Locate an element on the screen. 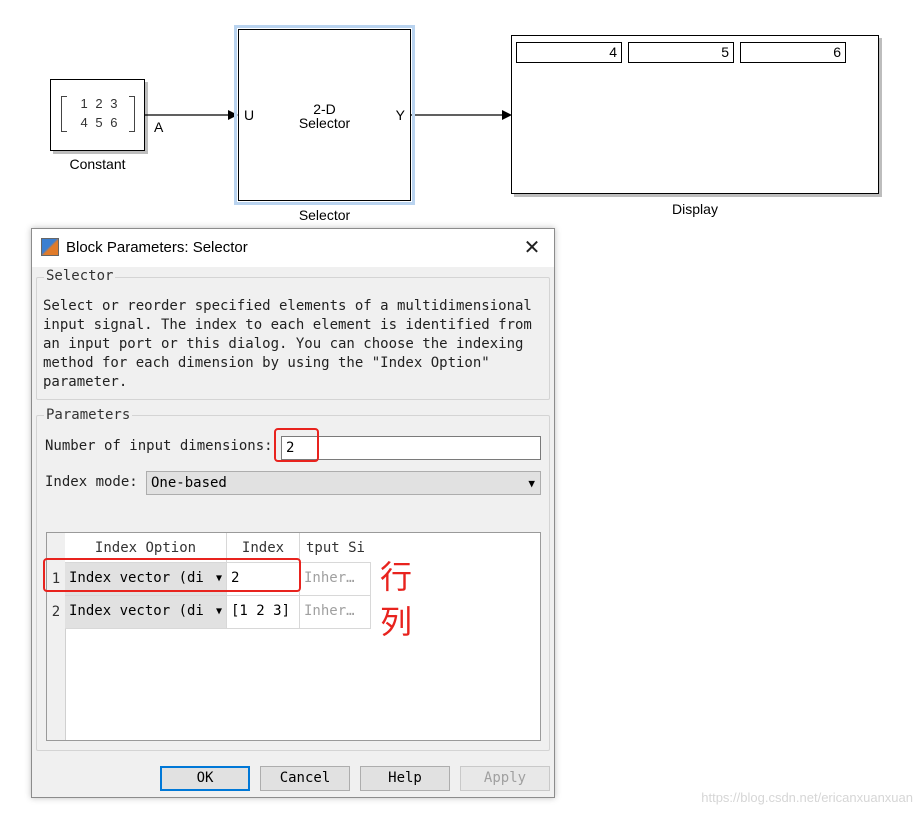 This screenshot has height=813, width=921. row2-index-option-value: Index vector (di is located at coordinates (136, 611).